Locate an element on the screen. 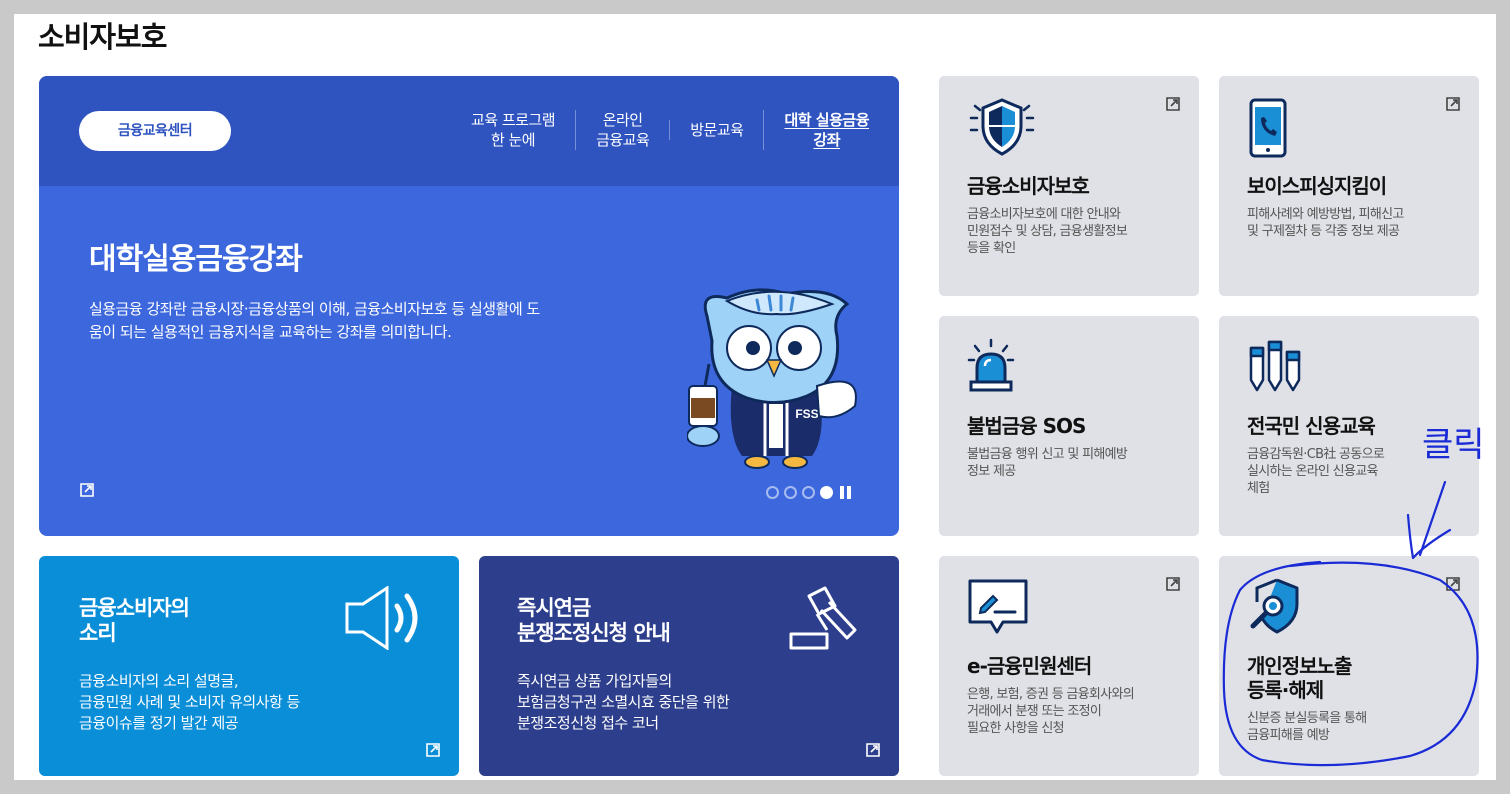 The image size is (1510, 794). tile-personal-info-exposure: 개인정보노출 등록·해제 신분증 분실등록을 통해 금융피해를 예방 is located at coordinates (1349, 666).